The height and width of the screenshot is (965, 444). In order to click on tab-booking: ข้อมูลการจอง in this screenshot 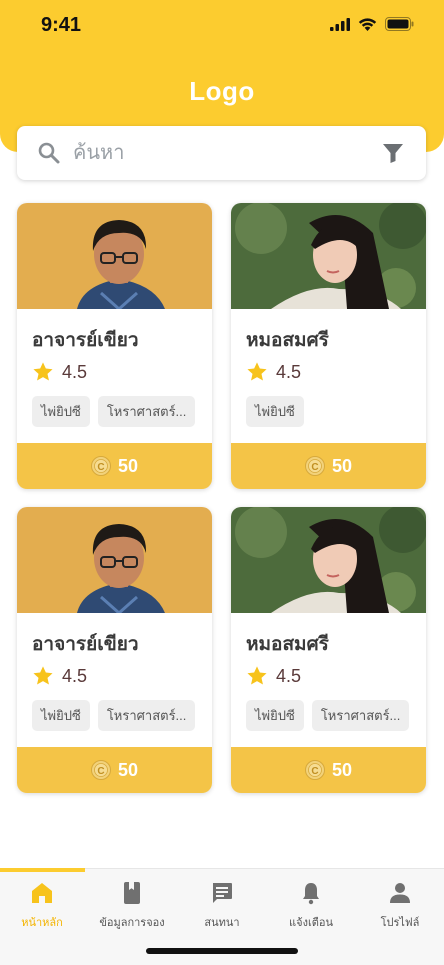, I will do `click(132, 905)`.